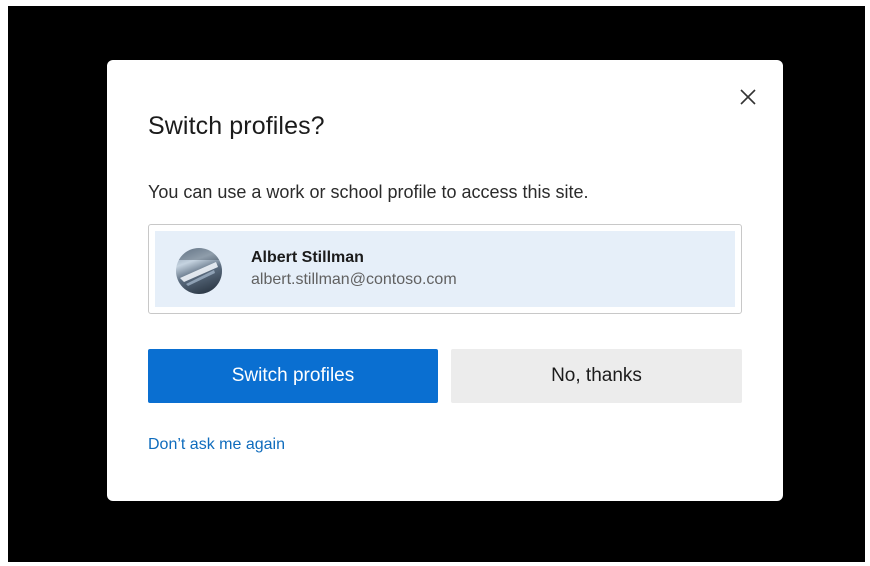 Image resolution: width=870 pixels, height=566 pixels. What do you see at coordinates (307, 257) in the screenshot?
I see `profile-name: Albert Stillman` at bounding box center [307, 257].